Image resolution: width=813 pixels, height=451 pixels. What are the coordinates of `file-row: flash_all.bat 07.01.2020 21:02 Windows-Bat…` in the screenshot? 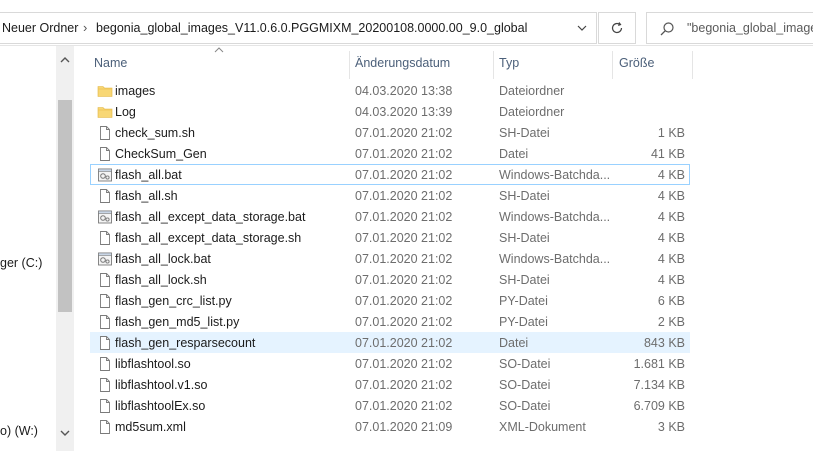 It's located at (390, 174).